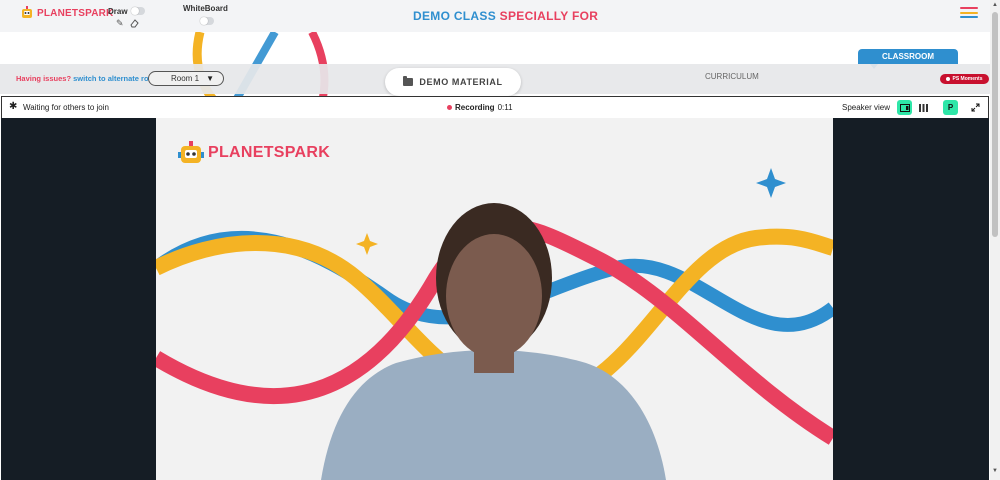  What do you see at coordinates (549, 16) in the screenshot?
I see `title-part-2: SPECIALLY FOR` at bounding box center [549, 16].